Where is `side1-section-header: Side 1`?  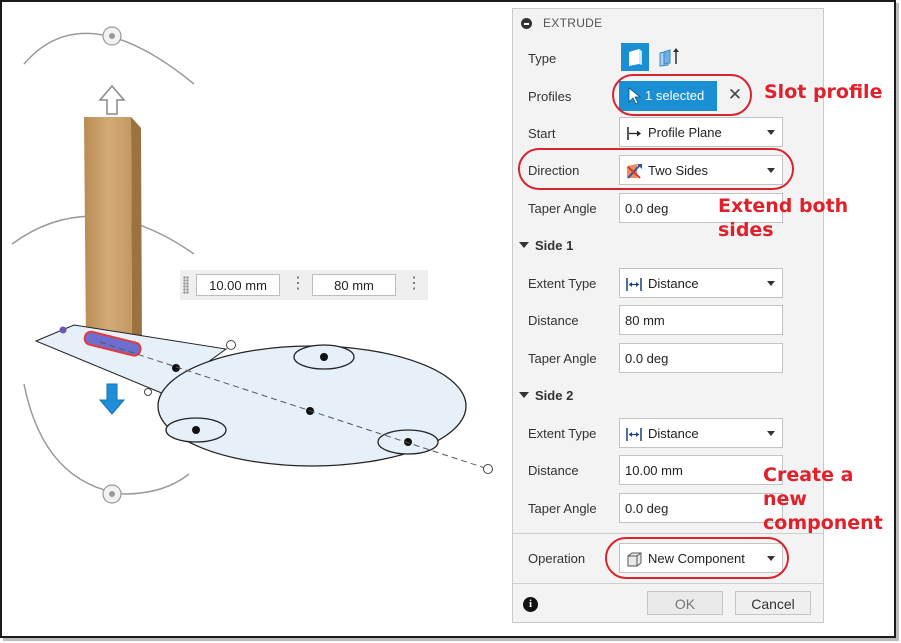 side1-section-header: Side 1 is located at coordinates (546, 245).